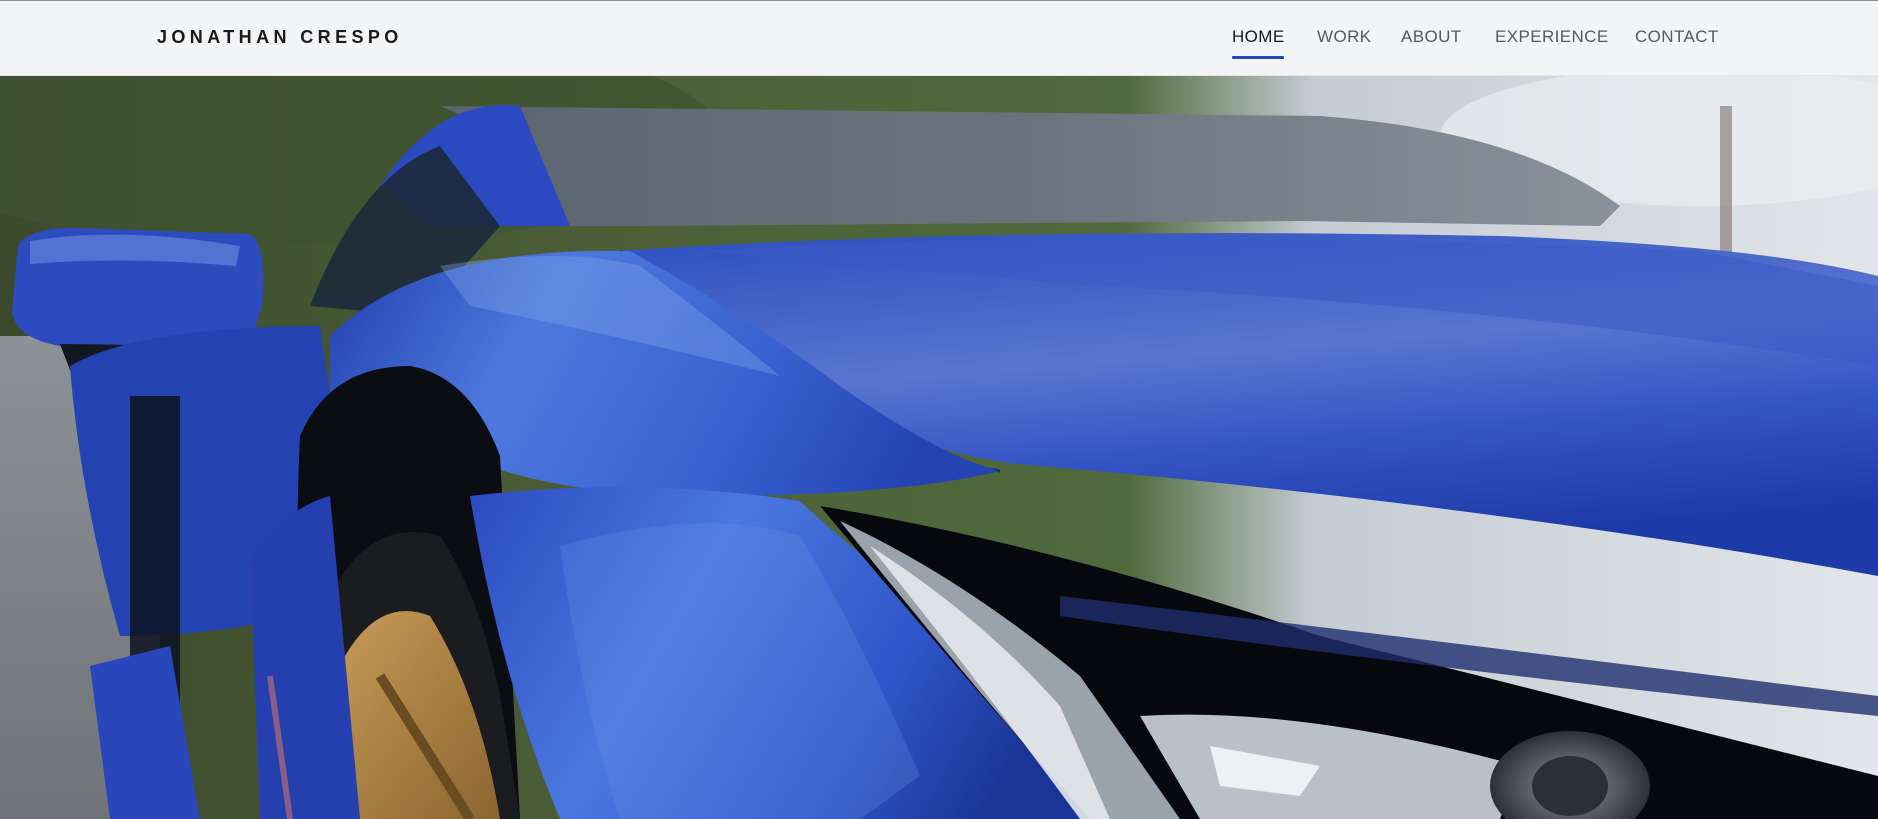  I want to click on nav-about-link: ABOUT, so click(1431, 37).